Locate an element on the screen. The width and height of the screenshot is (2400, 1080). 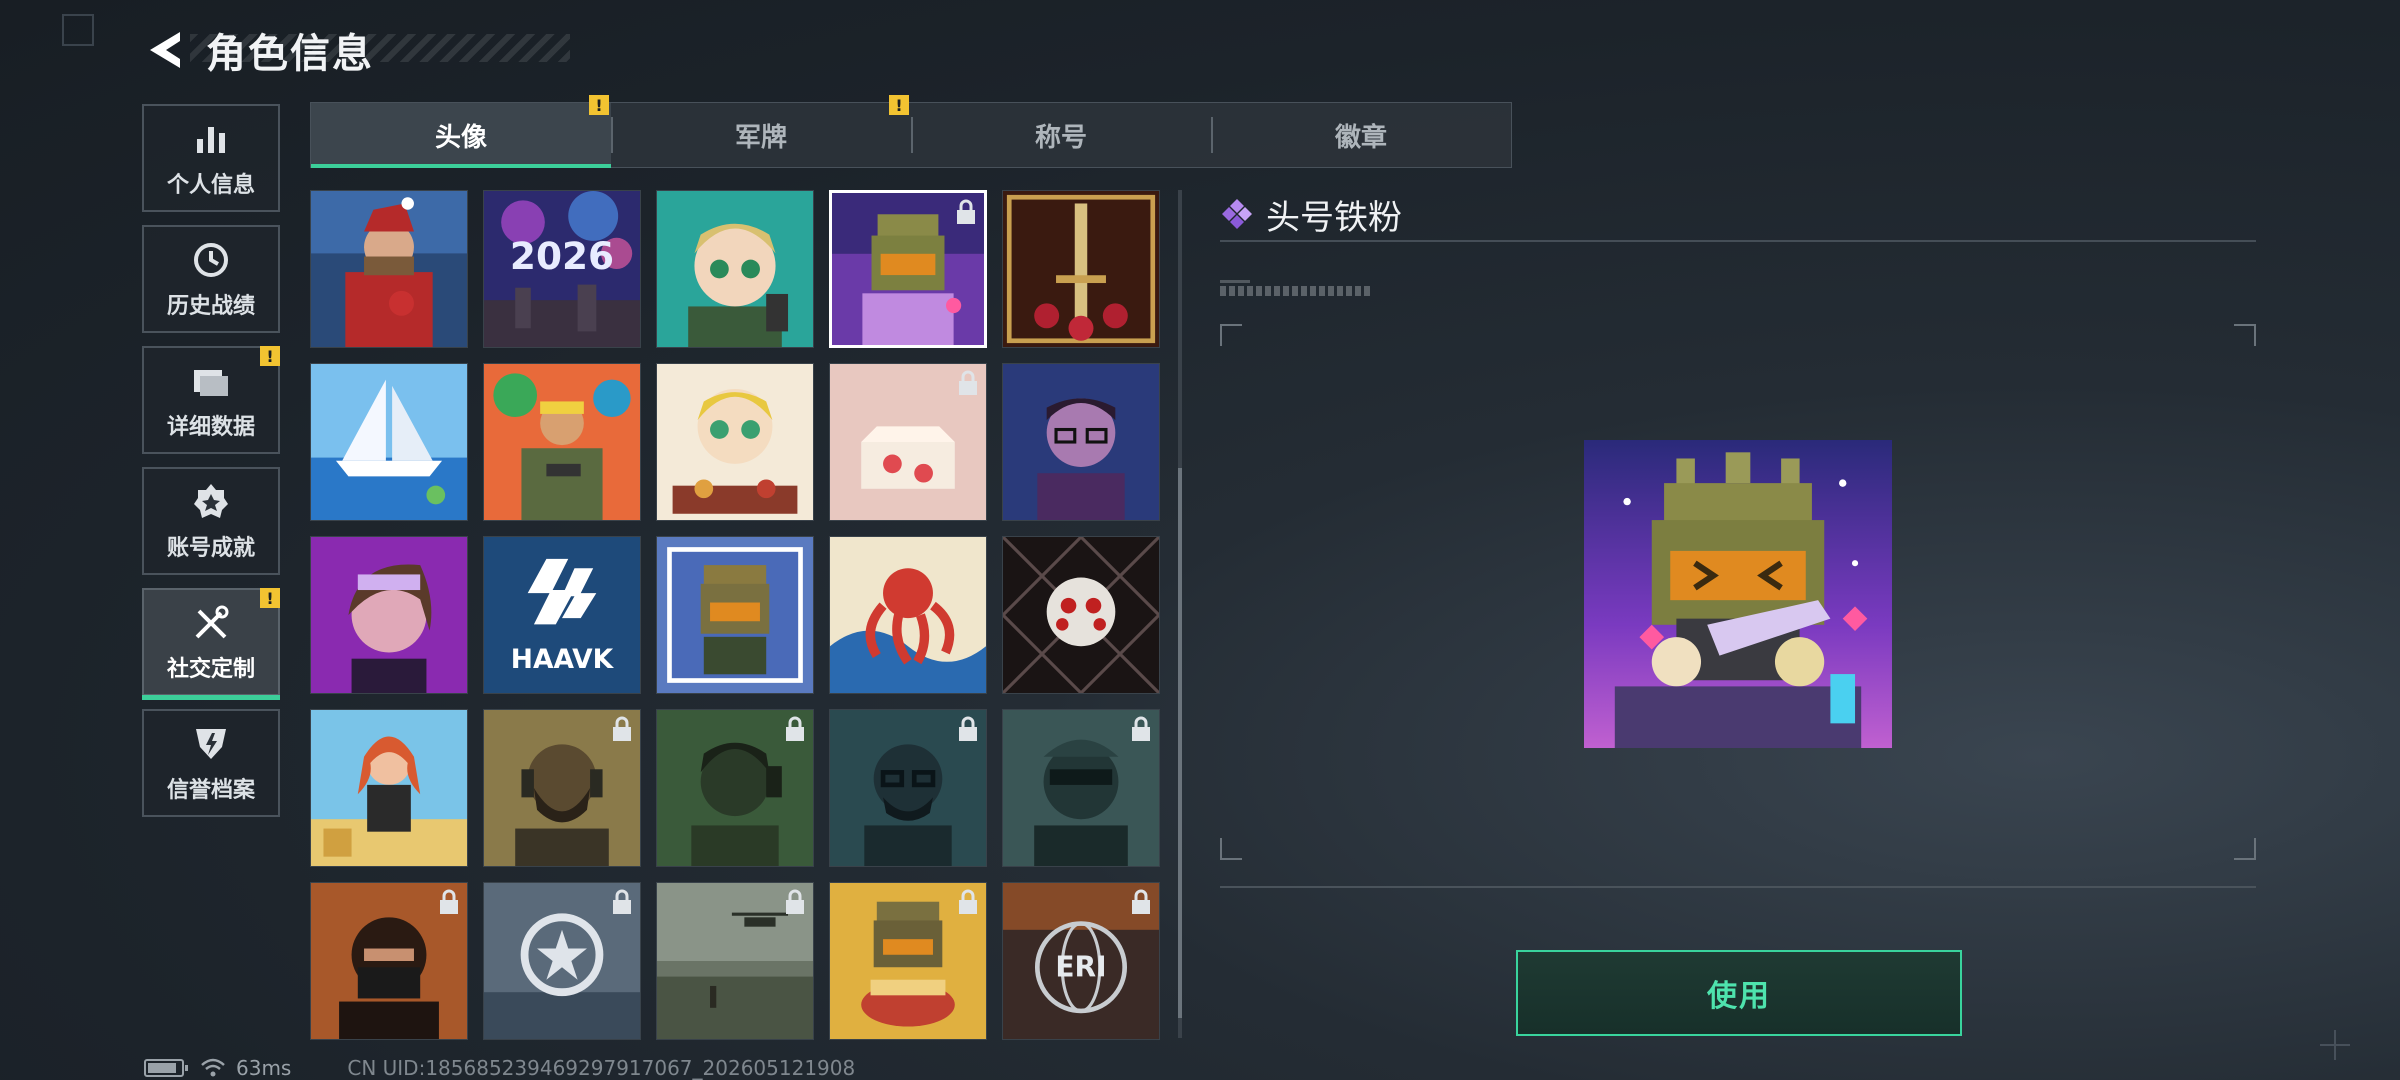
eri-globe-text: ERI is located at coordinates (1080, 967).